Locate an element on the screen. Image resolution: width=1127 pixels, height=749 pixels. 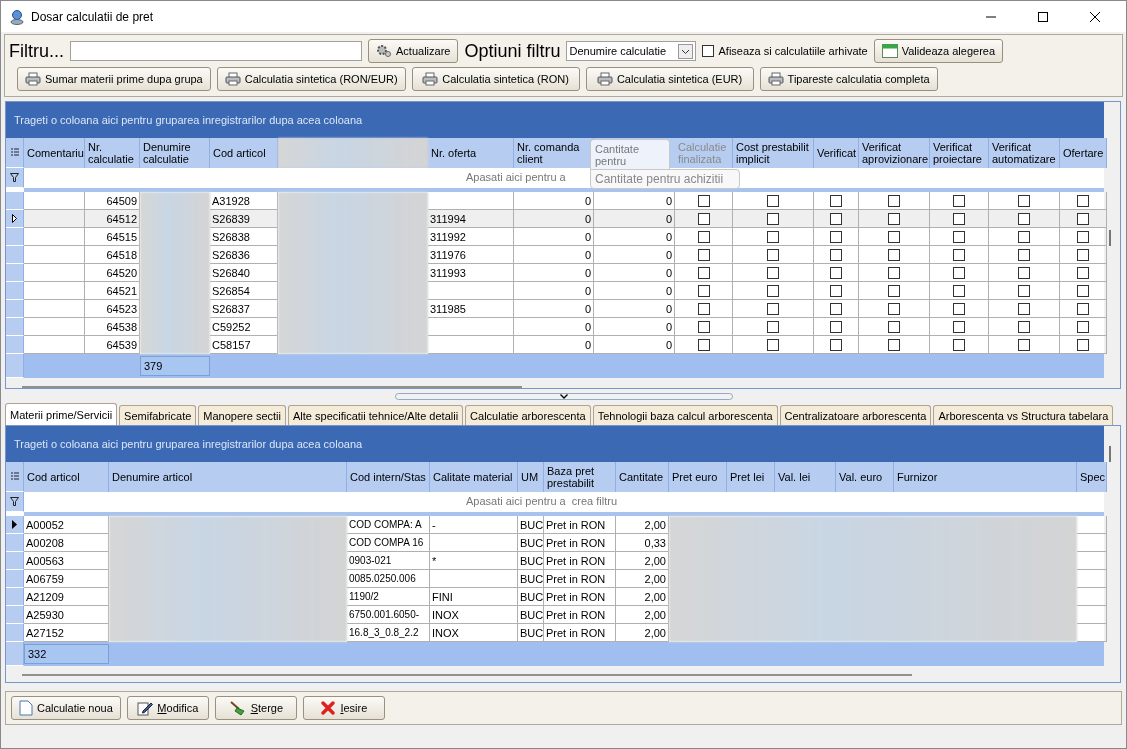
refresh-button: Actualizare is located at coordinates (413, 51).